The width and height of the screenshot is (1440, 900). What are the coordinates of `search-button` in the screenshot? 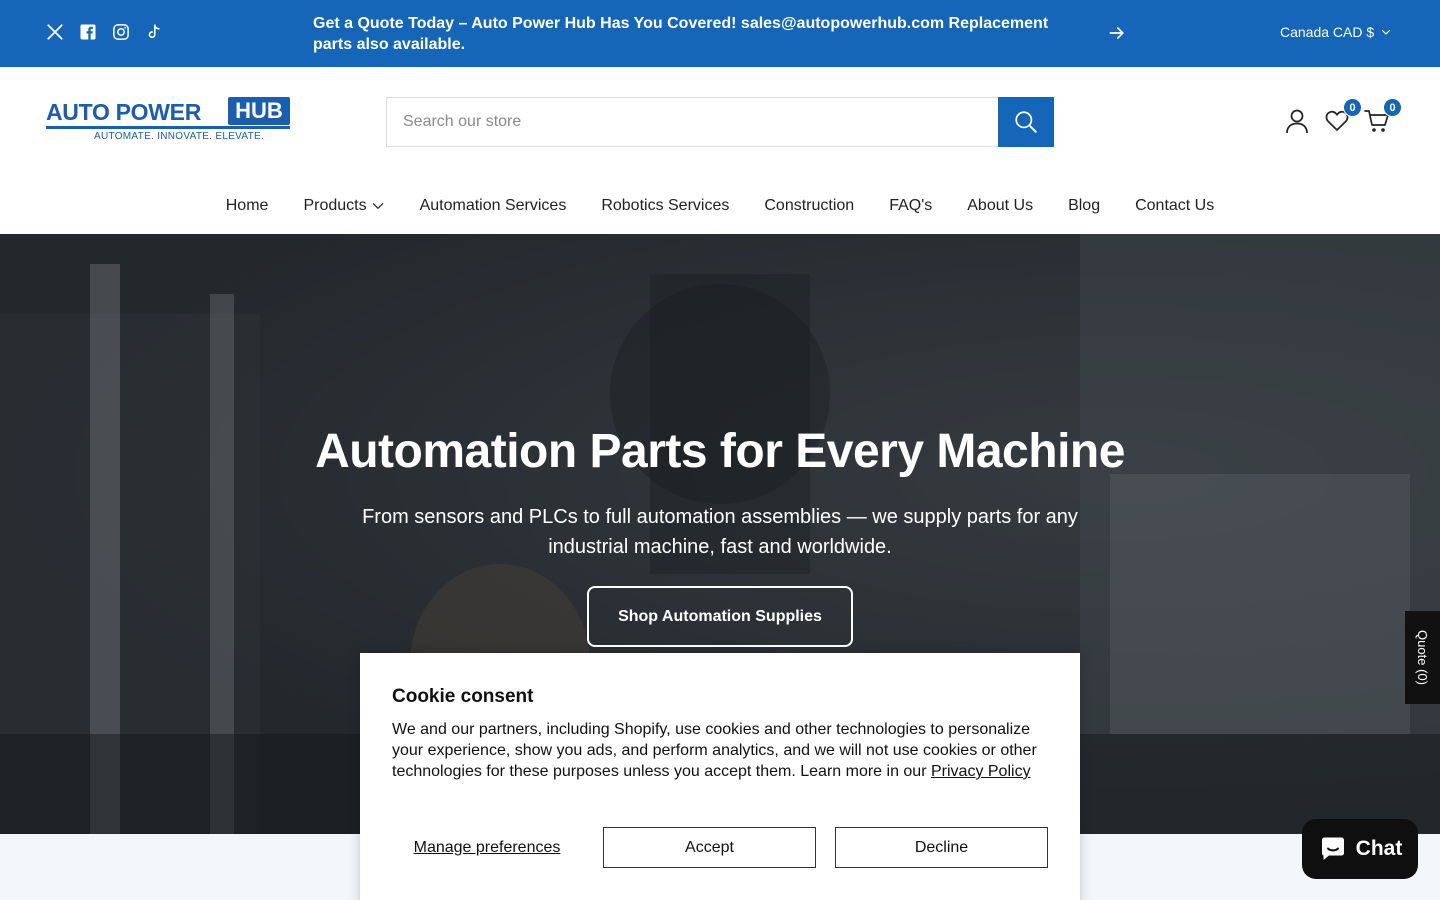 It's located at (1026, 122).